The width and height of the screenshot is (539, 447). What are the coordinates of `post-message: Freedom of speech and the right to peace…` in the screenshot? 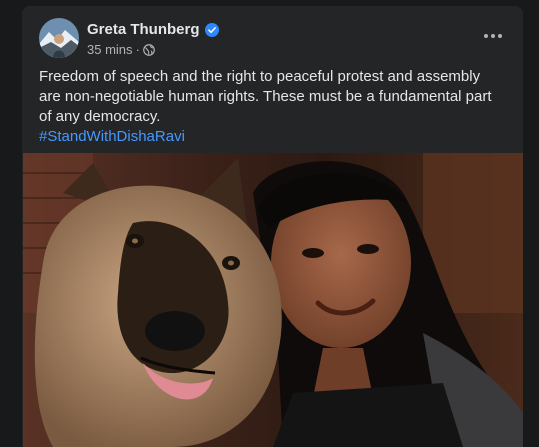 It's located at (265, 96).